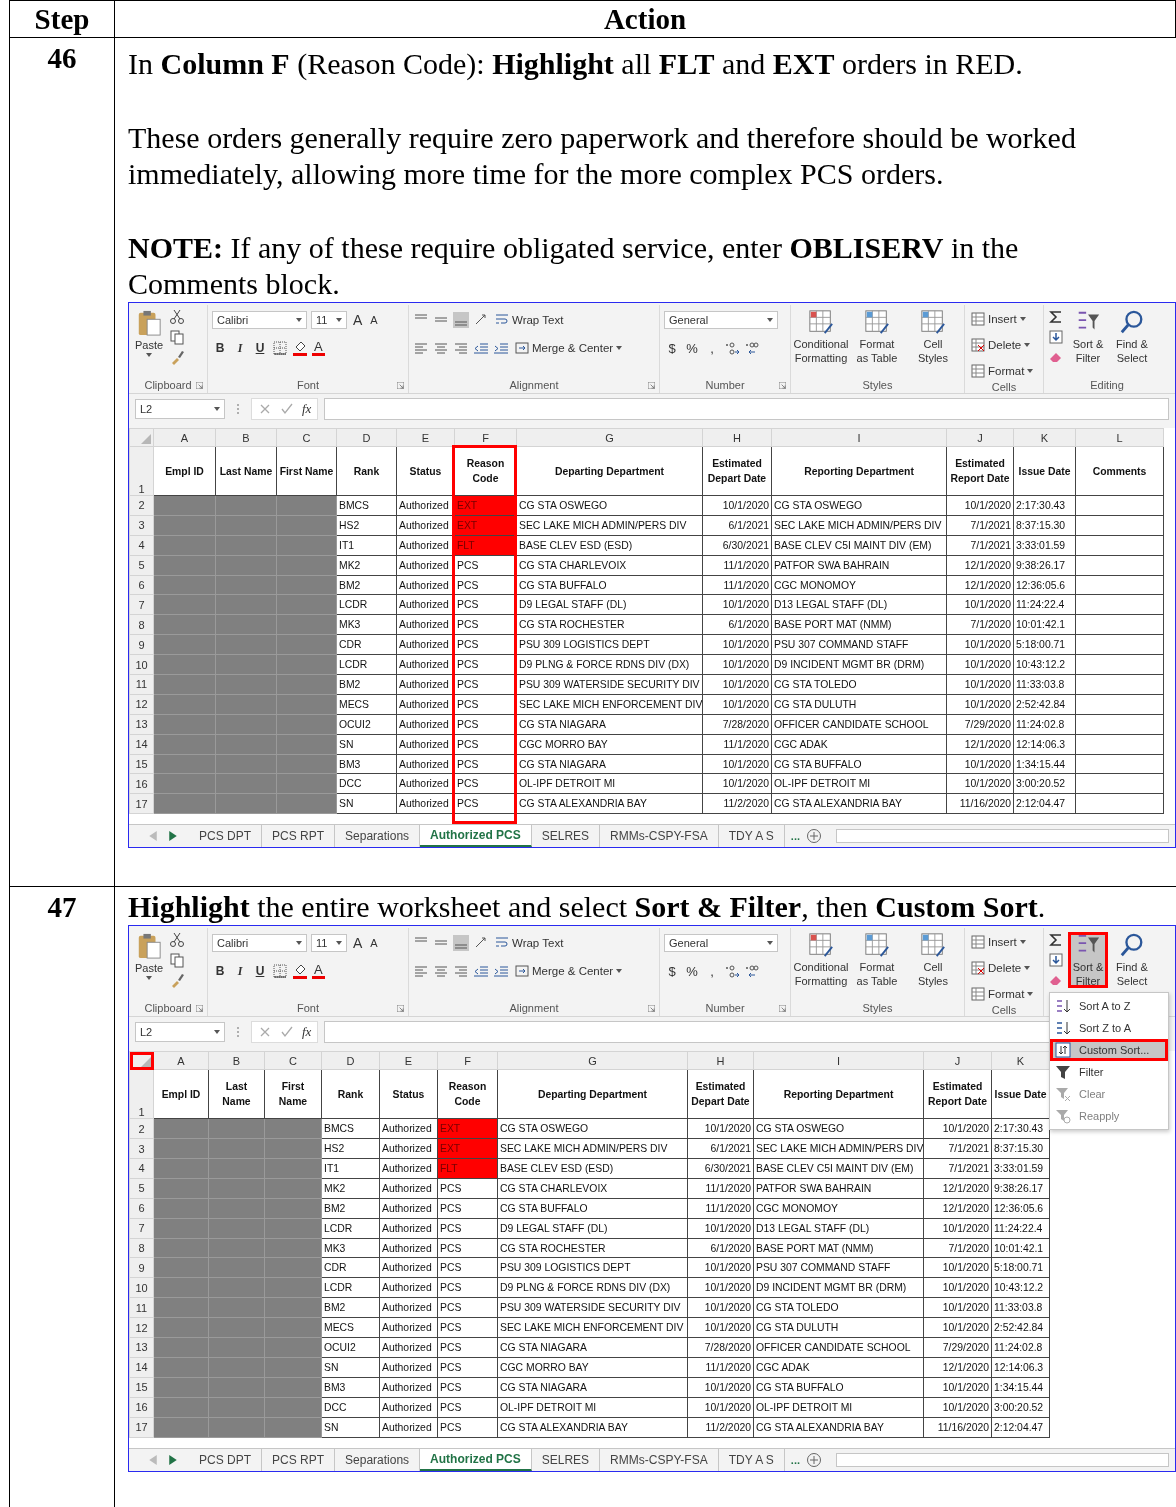 The width and height of the screenshot is (1176, 1507). Describe the element at coordinates (141, 1168) in the screenshot. I see `row-number: 4` at that location.